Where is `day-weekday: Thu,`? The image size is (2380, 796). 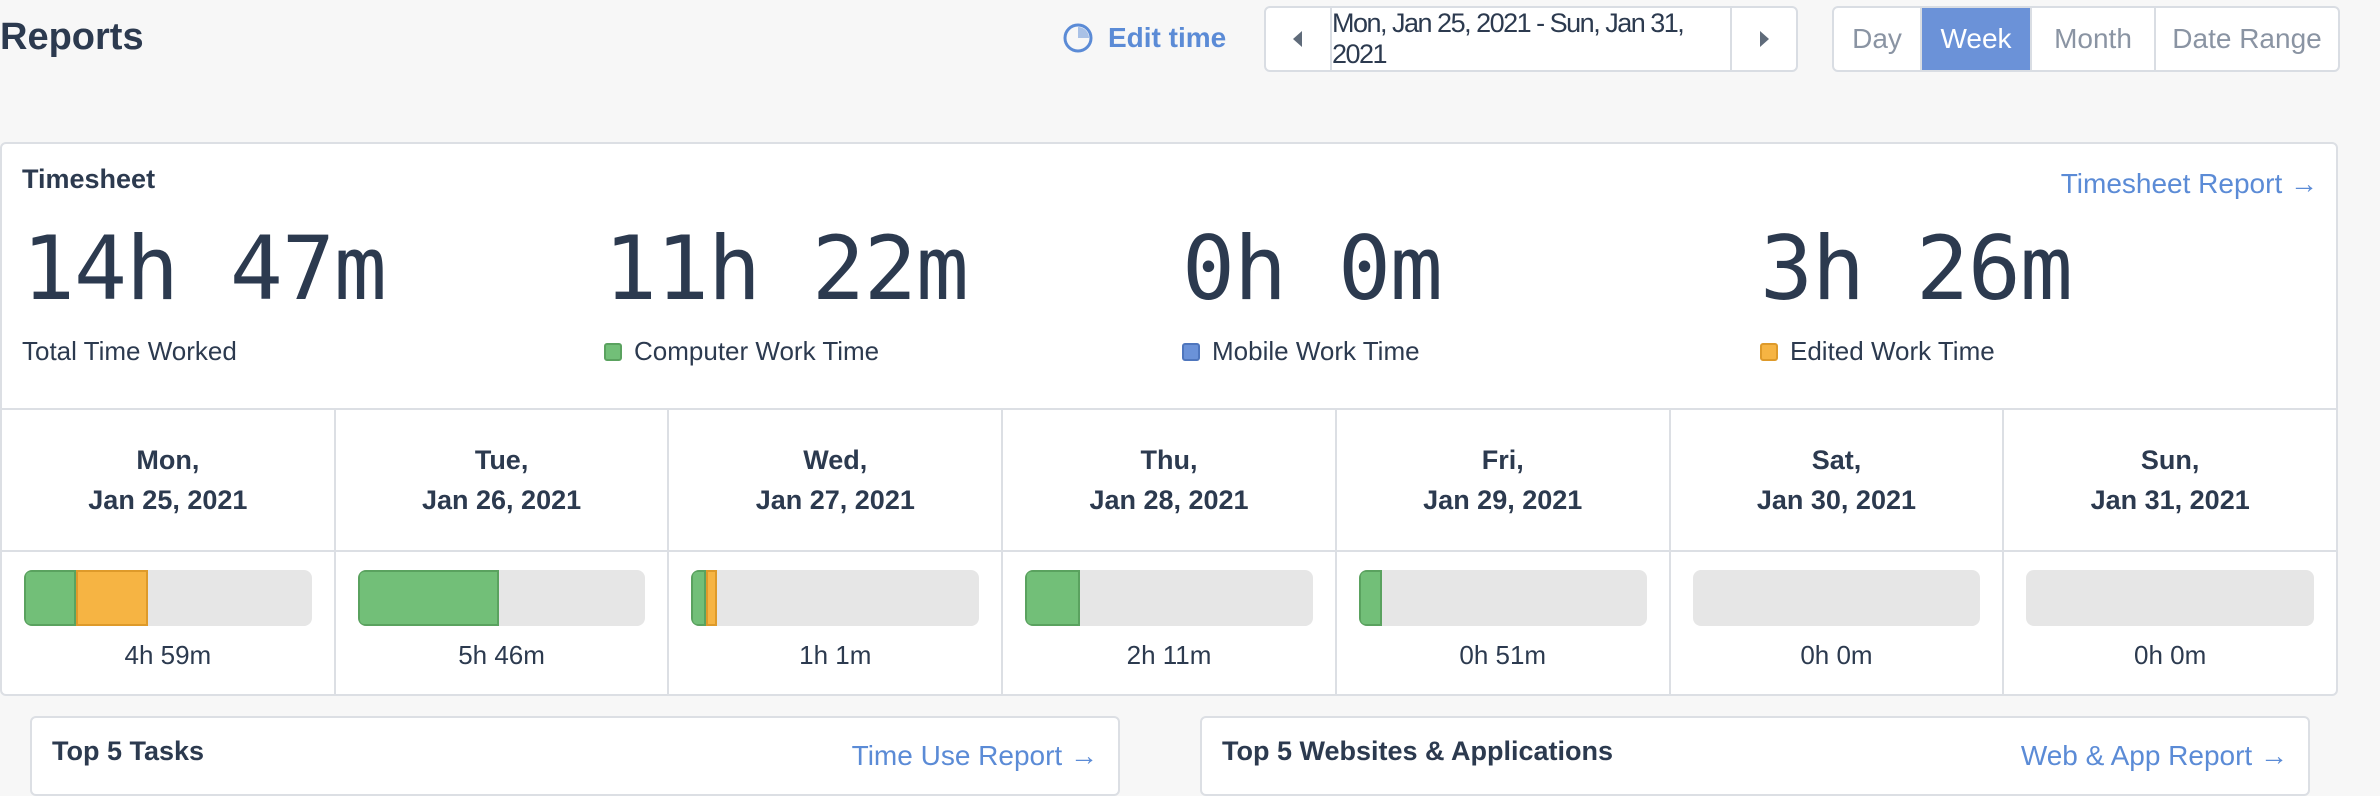
day-weekday: Thu, is located at coordinates (1169, 460).